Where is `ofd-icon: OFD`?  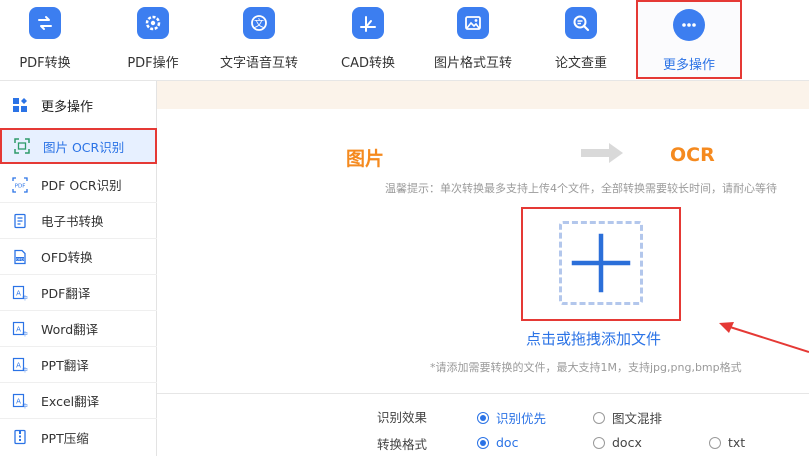 ofd-icon: OFD is located at coordinates (20, 257).